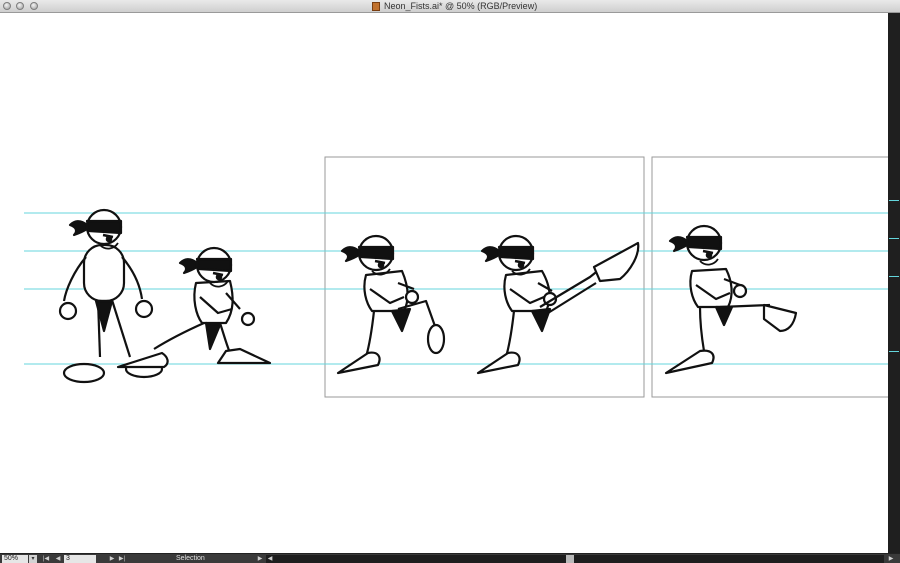 The width and height of the screenshot is (900, 563). I want to click on close-icon, so click(7, 6).